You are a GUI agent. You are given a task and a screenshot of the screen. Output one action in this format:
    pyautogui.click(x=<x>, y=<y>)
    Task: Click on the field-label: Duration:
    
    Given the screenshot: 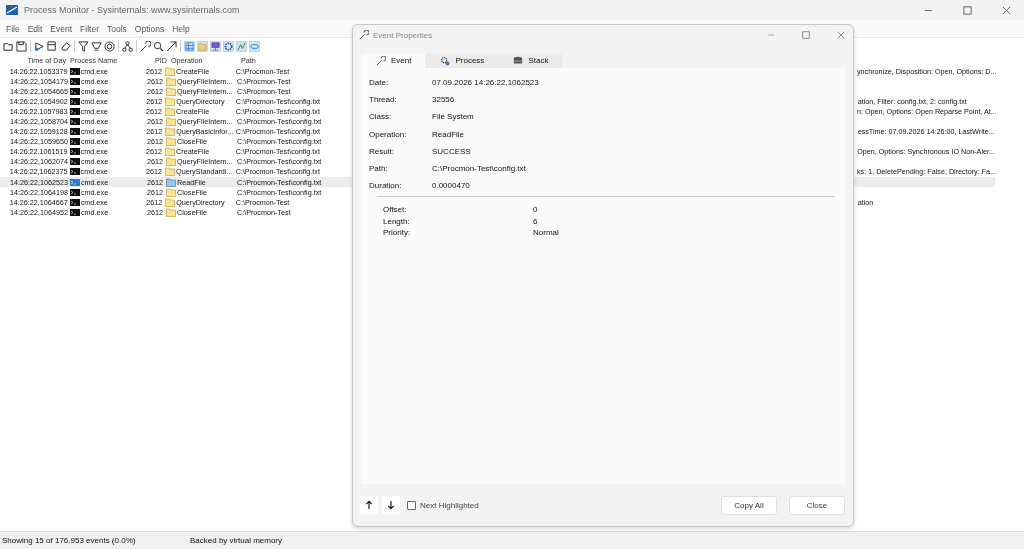 What is the action you would take?
    pyautogui.click(x=386, y=186)
    